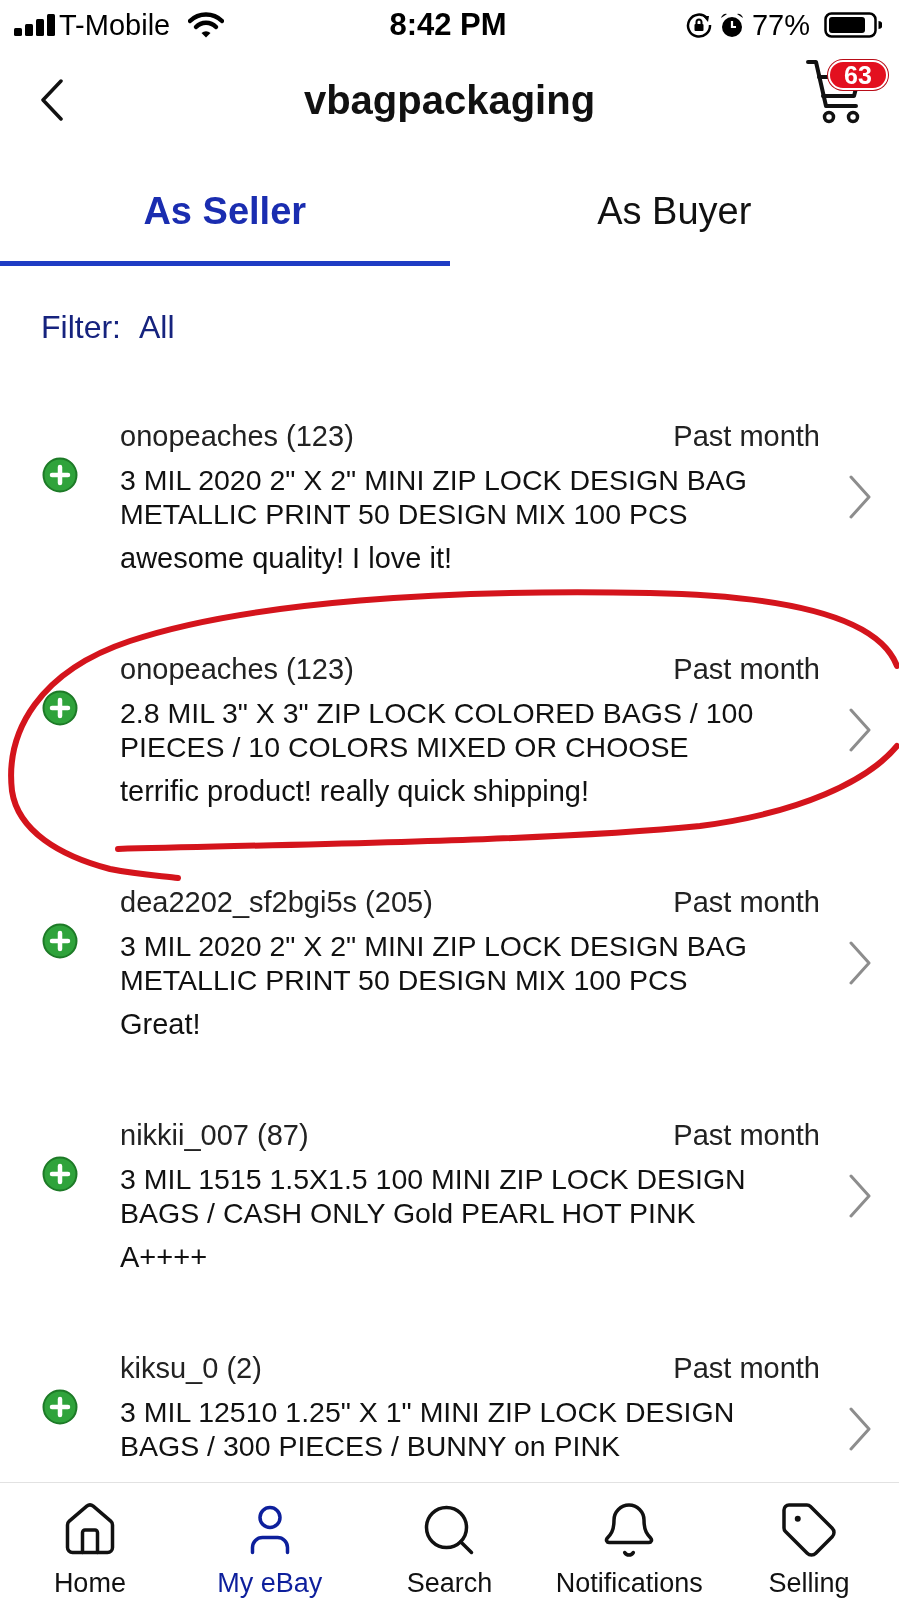 The image size is (899, 1600). Describe the element at coordinates (731, 25) in the screenshot. I see `alarm-clock-icon` at that location.